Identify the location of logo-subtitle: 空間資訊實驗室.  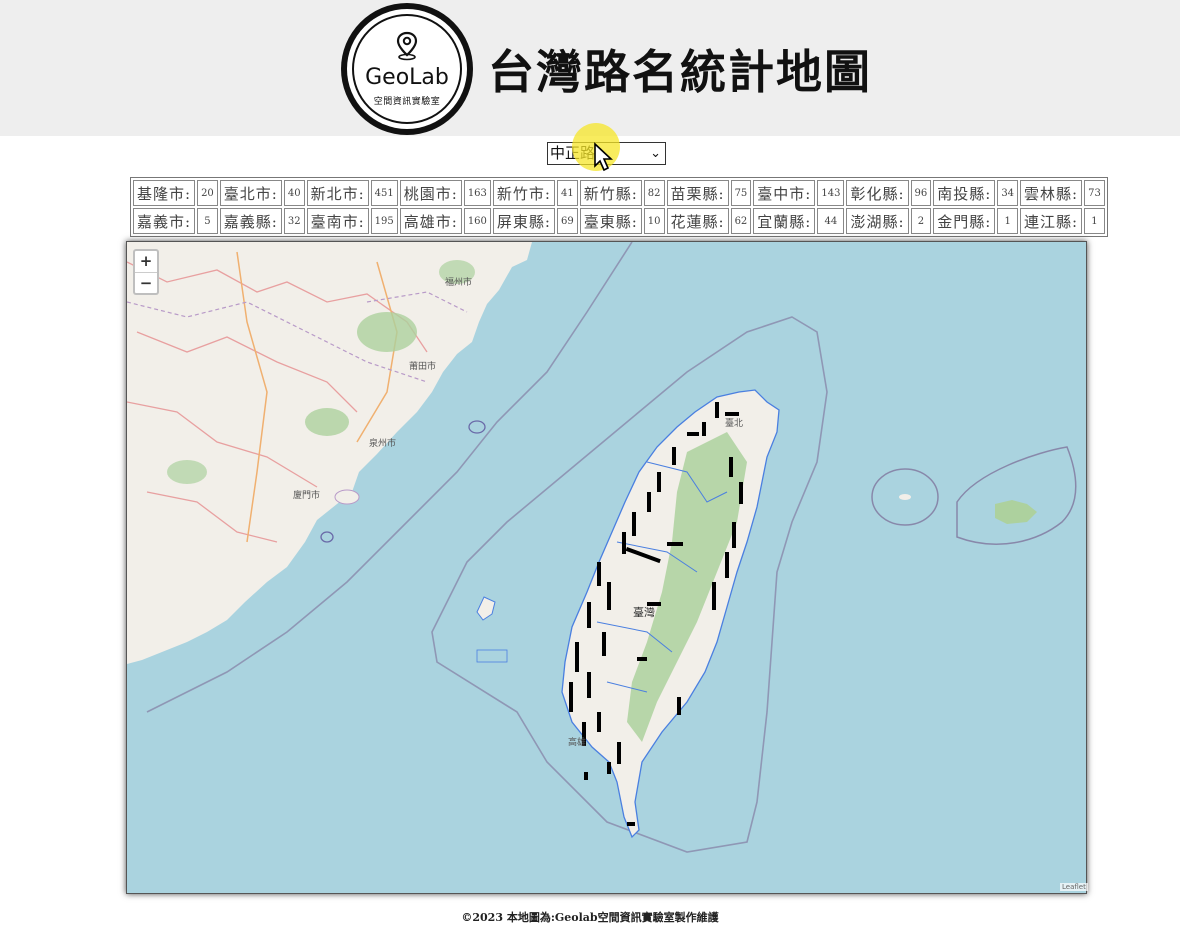
(407, 102).